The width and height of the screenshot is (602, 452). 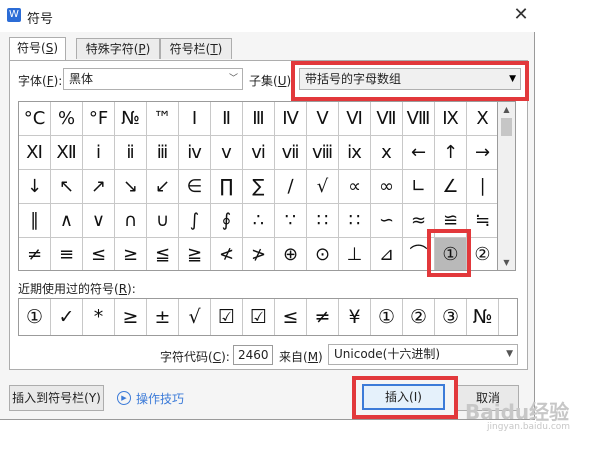 I want to click on symbol-cell: ⅳ, so click(x=195, y=153).